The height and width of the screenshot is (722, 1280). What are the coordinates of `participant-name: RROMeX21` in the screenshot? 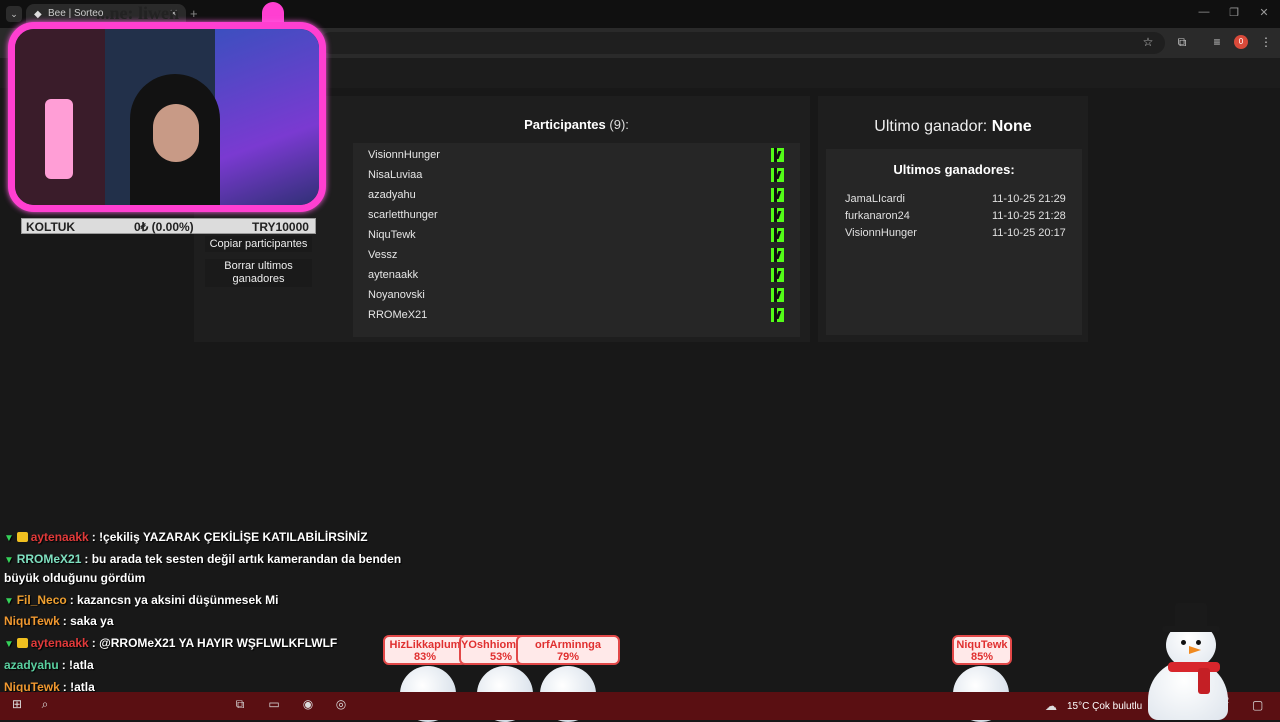 It's located at (398, 315).